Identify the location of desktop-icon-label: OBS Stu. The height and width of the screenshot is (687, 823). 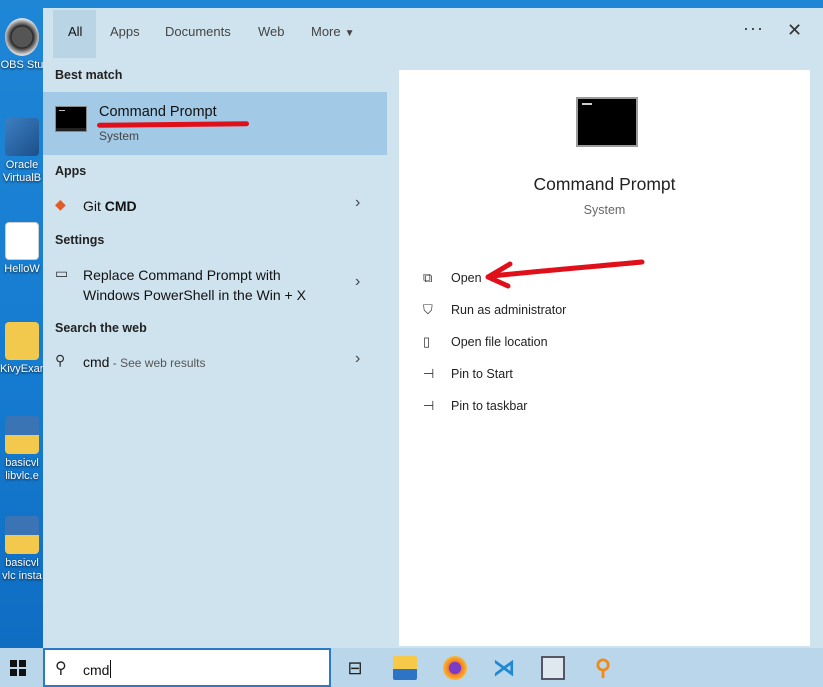
(22, 65).